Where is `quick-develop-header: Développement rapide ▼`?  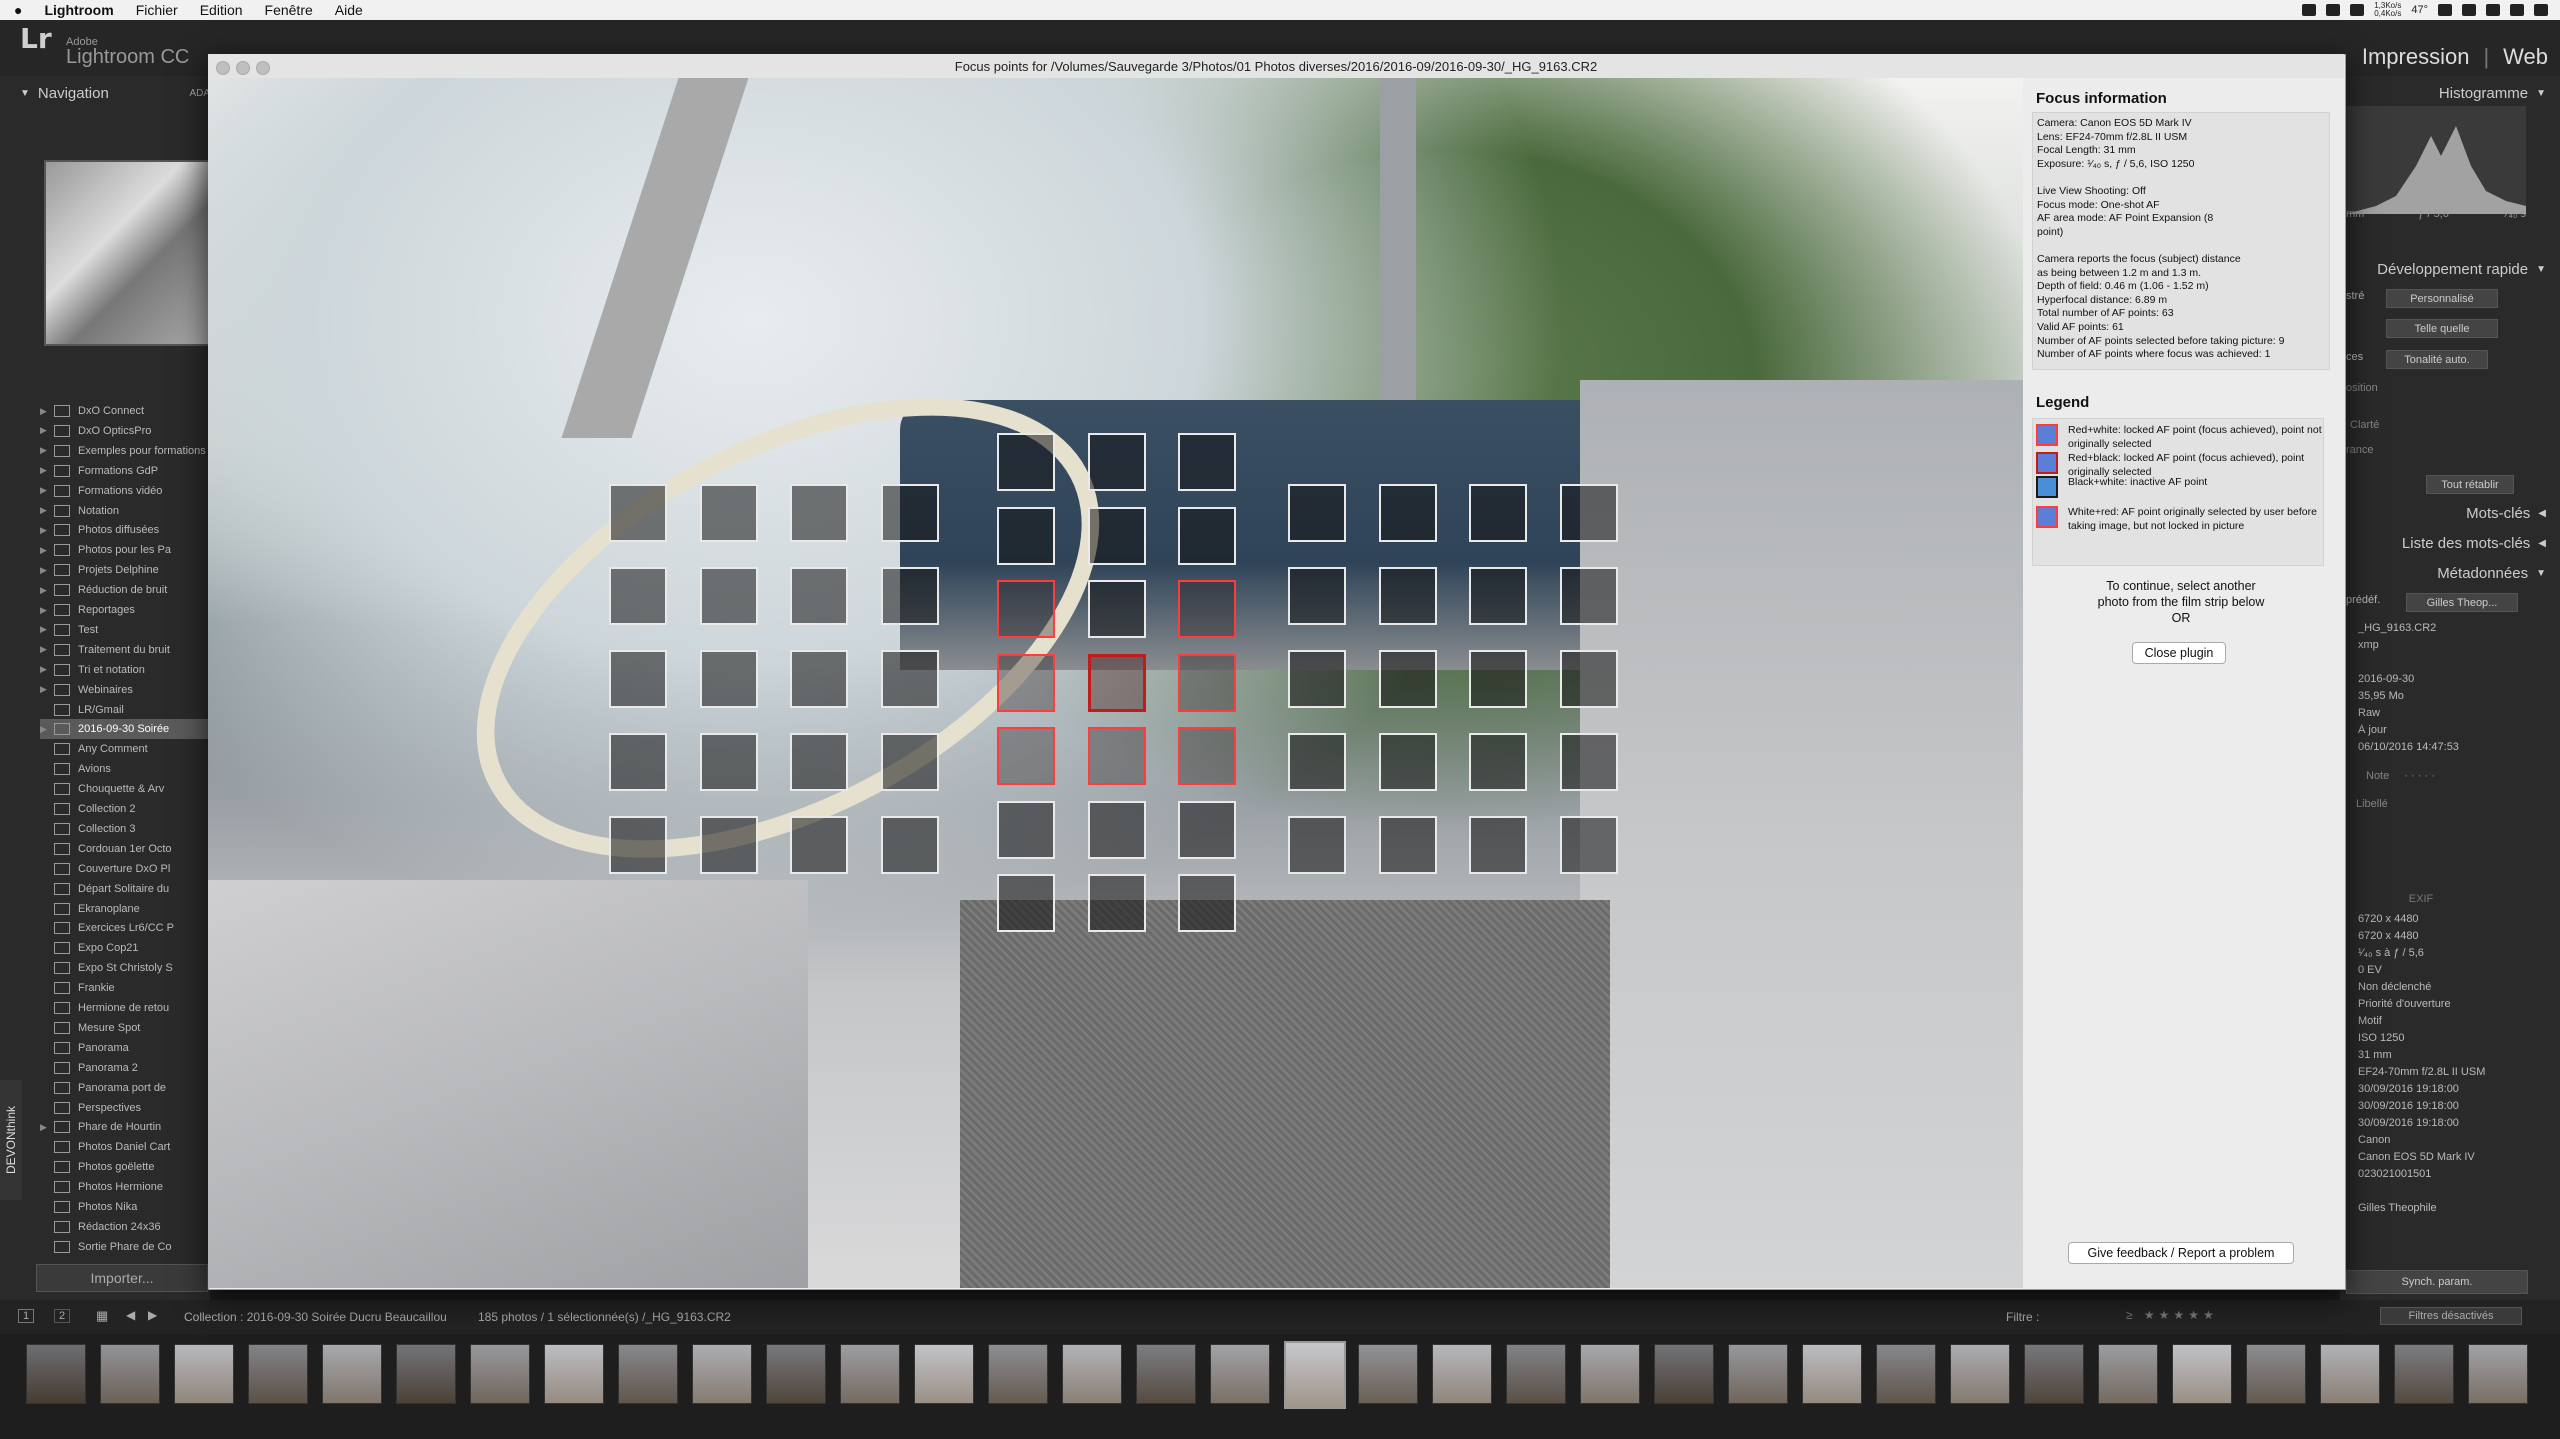
quick-develop-header: Développement rapide ▼ is located at coordinates (2449, 269).